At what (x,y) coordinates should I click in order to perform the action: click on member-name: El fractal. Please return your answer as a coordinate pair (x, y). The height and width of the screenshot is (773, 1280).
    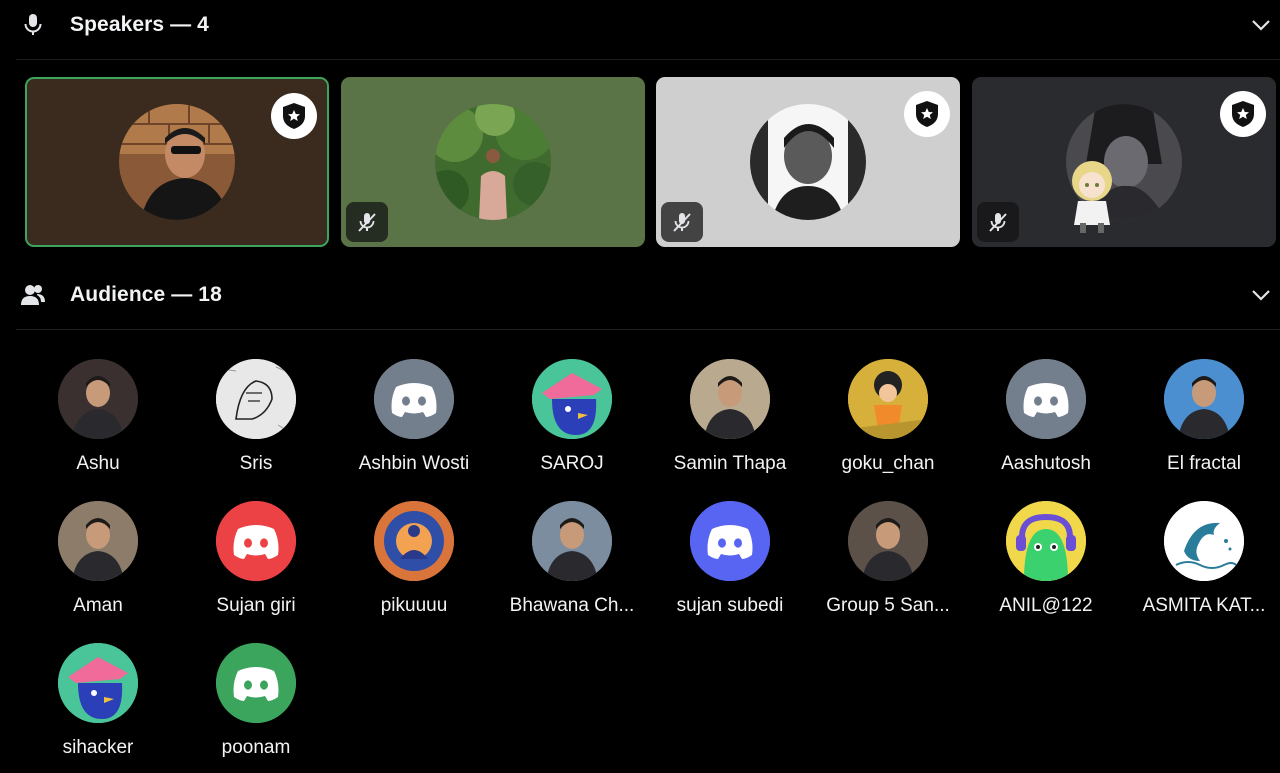
    Looking at the image, I should click on (1204, 463).